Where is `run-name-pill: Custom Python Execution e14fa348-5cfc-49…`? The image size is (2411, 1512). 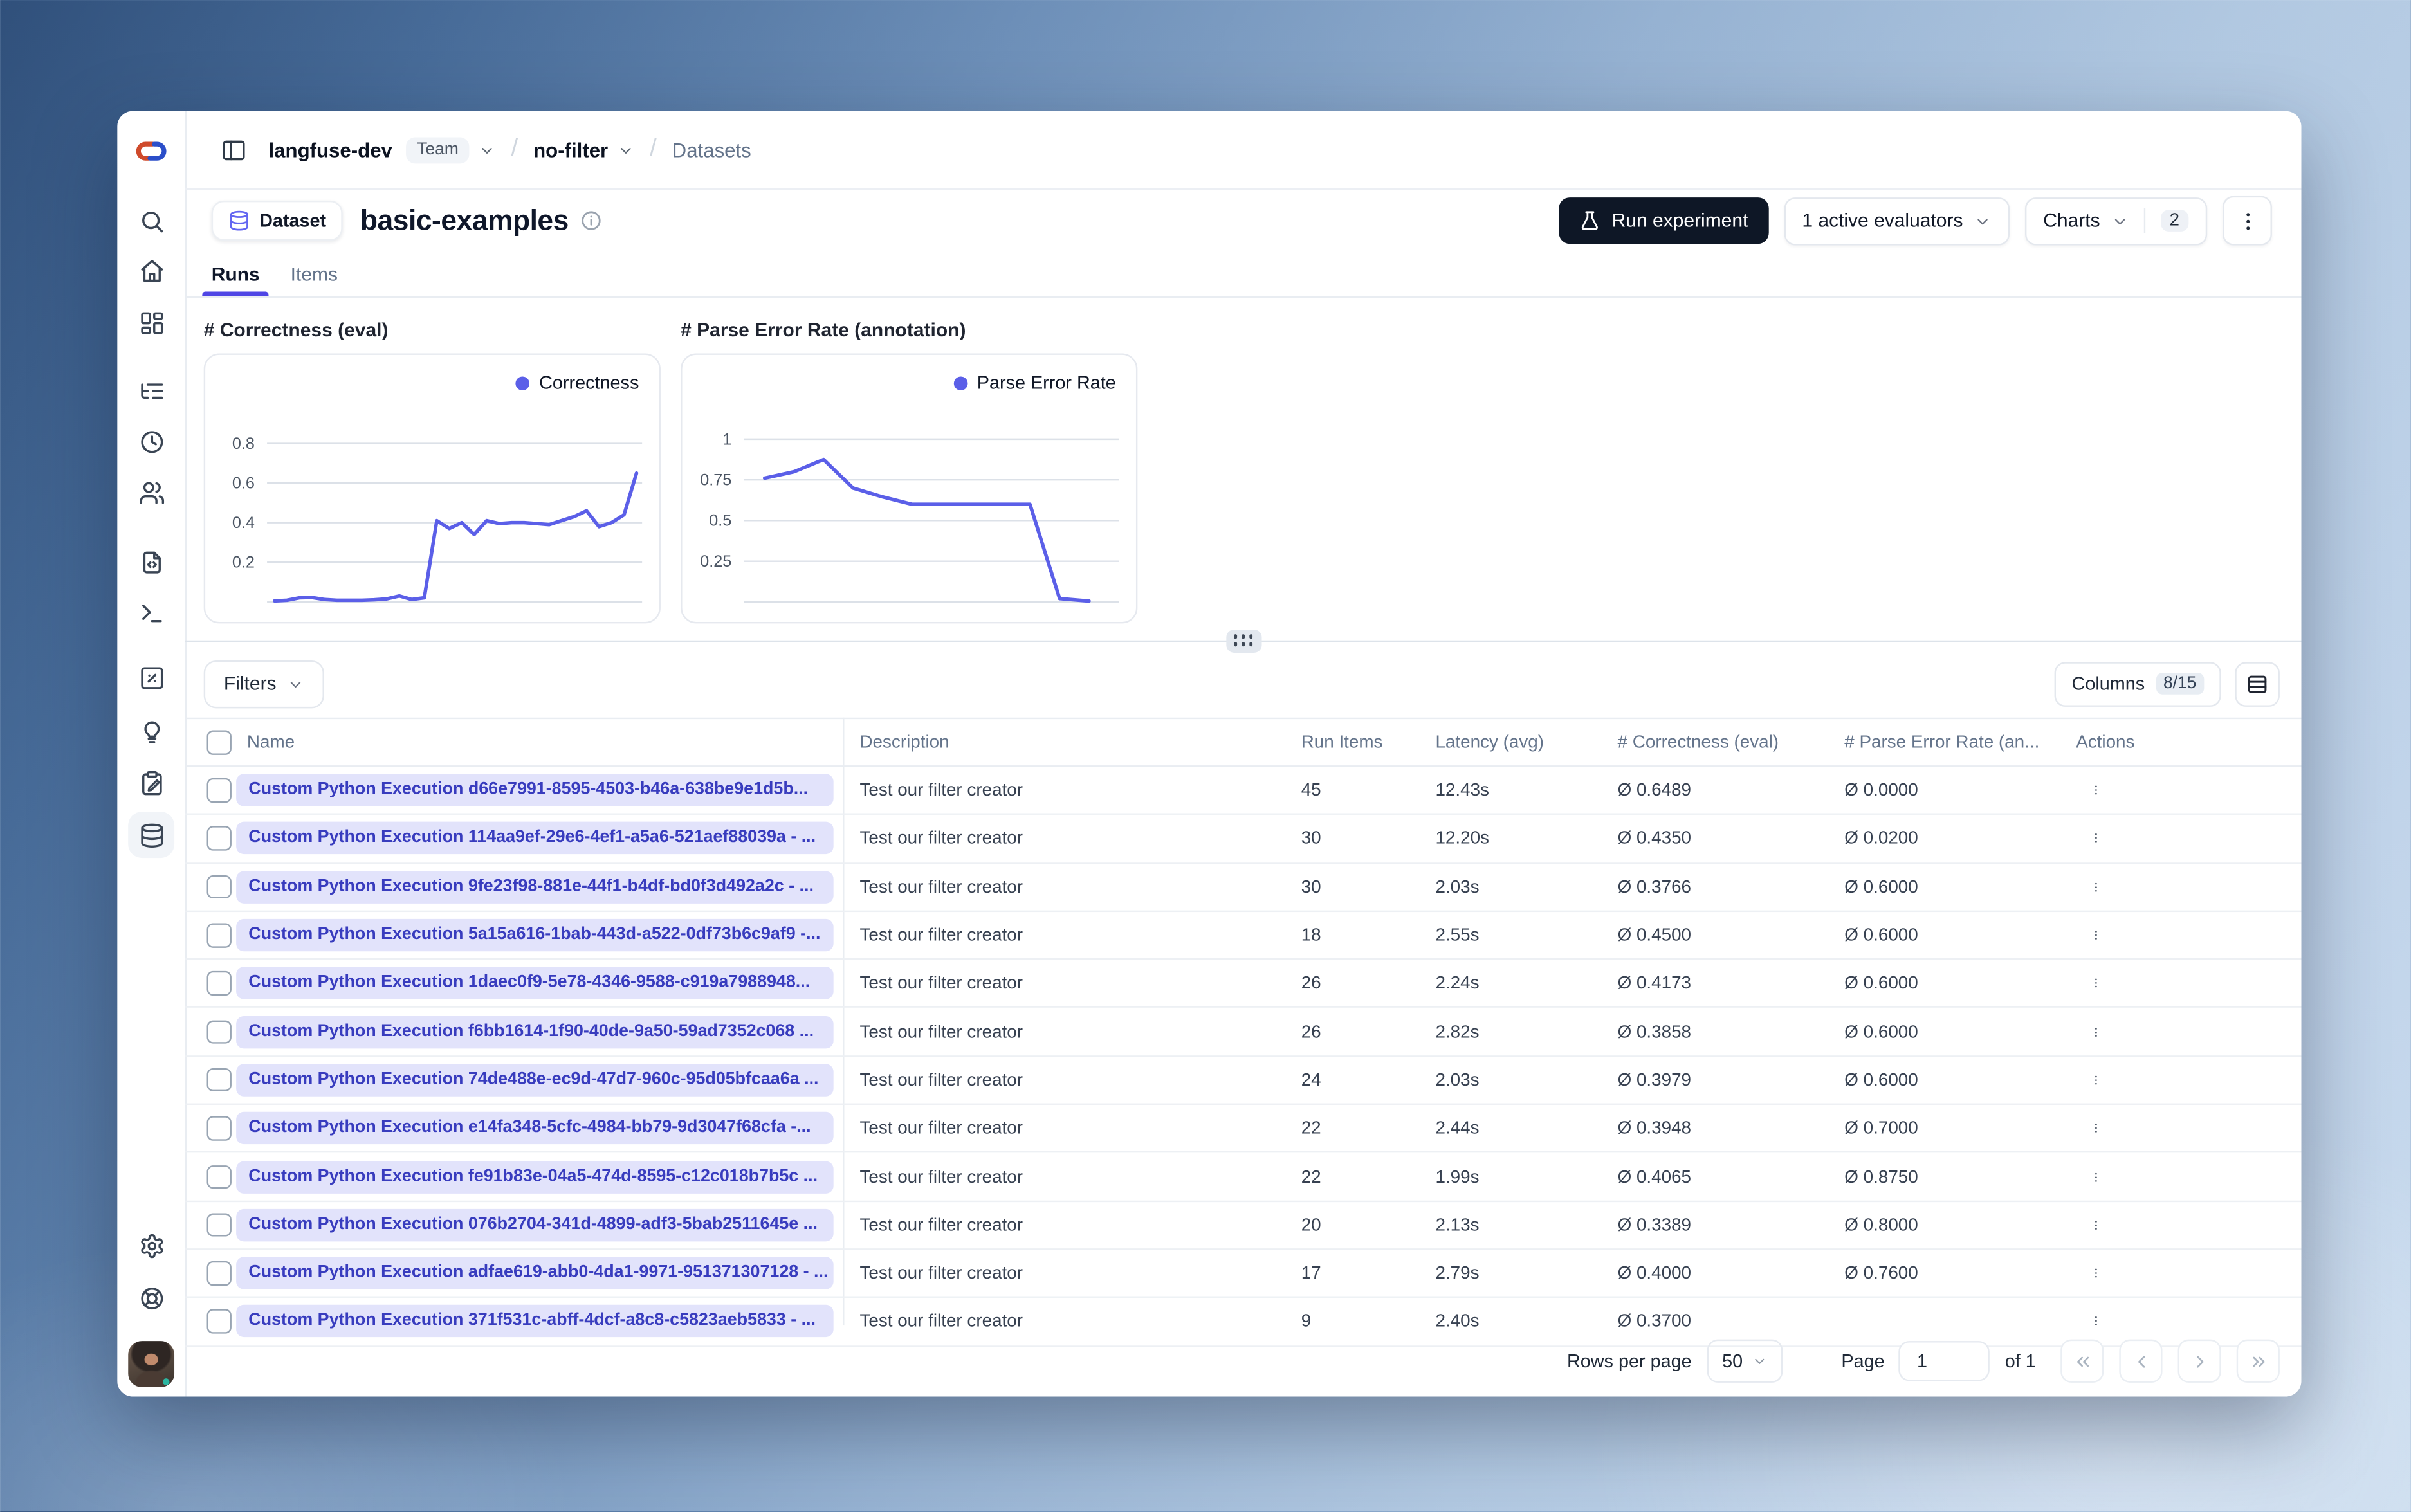
run-name-pill: Custom Python Execution e14fa348-5cfc-49… is located at coordinates (535, 1128).